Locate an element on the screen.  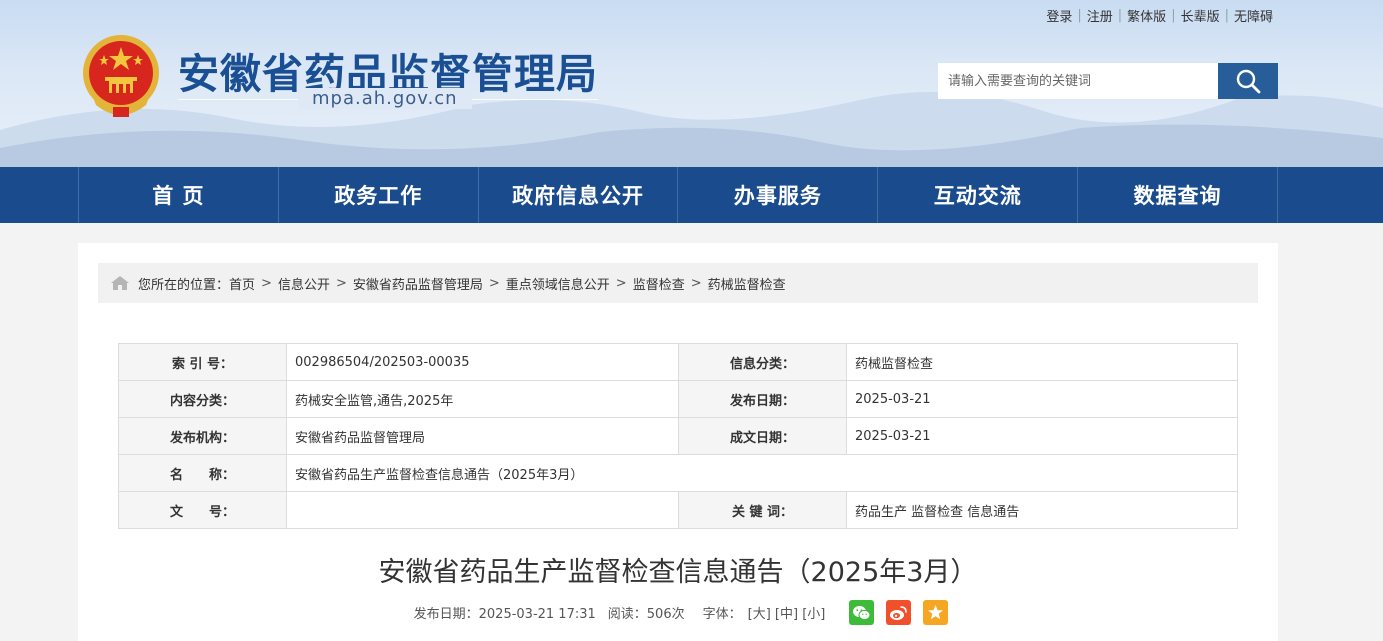
article-views: 阅读：506次 is located at coordinates (646, 614).